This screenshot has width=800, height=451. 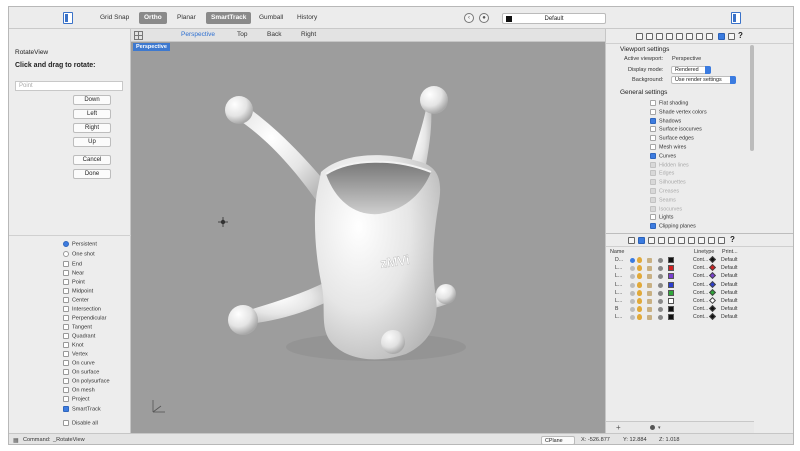 What do you see at coordinates (79, 363) in the screenshot?
I see `osnap-on-curve: On curve` at bounding box center [79, 363].